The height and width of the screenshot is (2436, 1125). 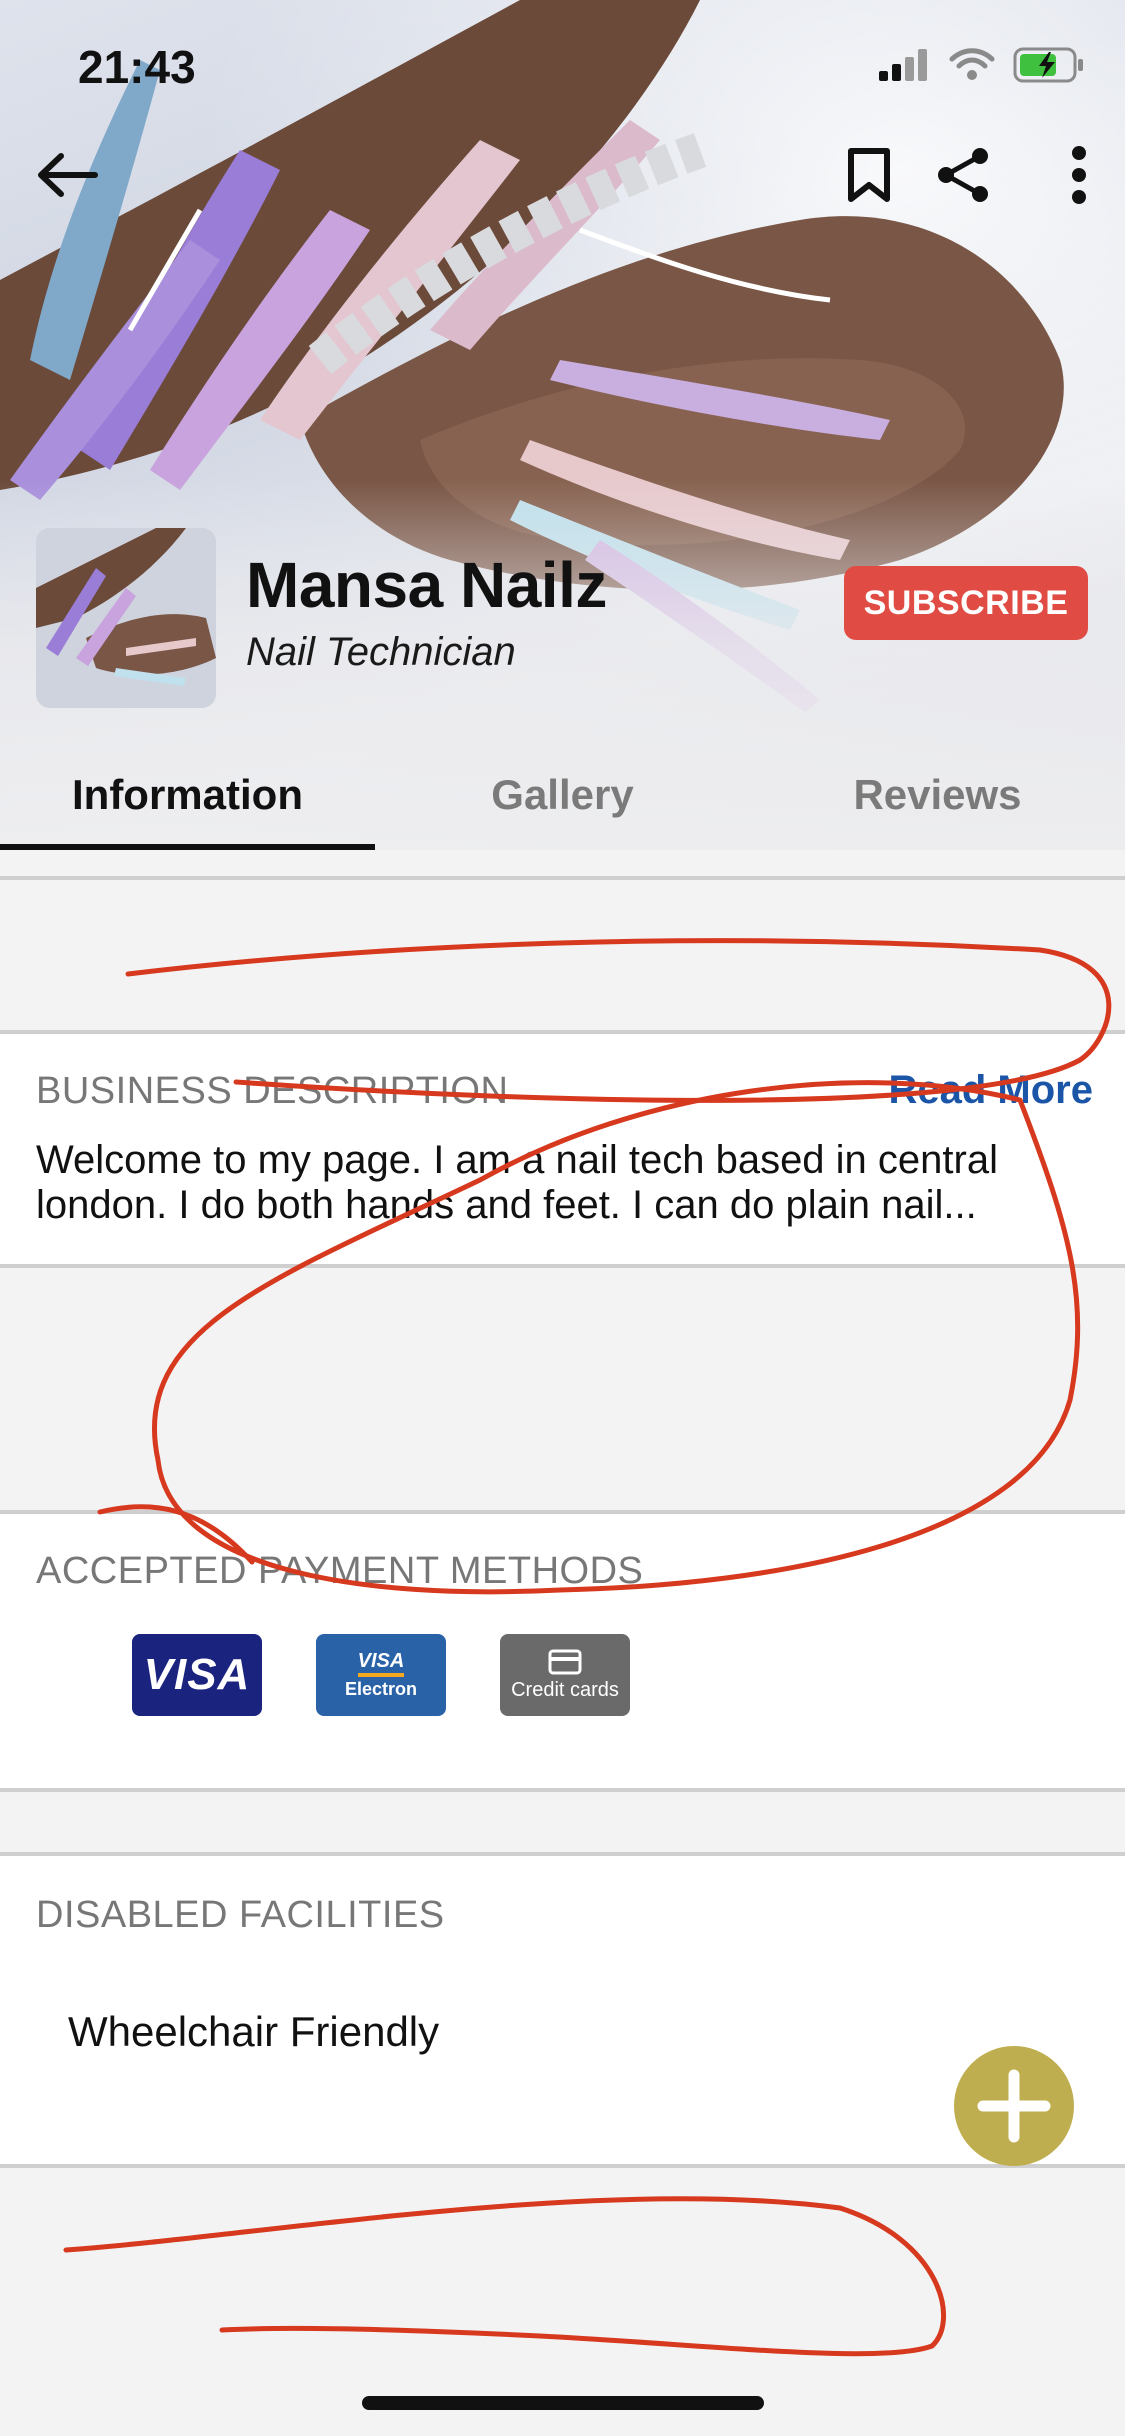 What do you see at coordinates (187, 795) in the screenshot?
I see `tab-information: Information` at bounding box center [187, 795].